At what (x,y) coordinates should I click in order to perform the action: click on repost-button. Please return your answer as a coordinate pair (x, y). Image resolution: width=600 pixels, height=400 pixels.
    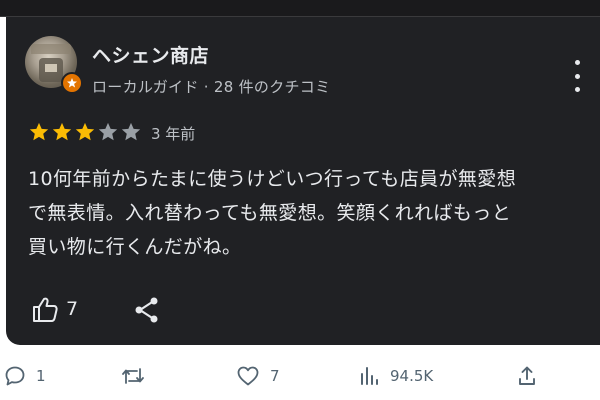
    Looking at the image, I should click on (138, 376).